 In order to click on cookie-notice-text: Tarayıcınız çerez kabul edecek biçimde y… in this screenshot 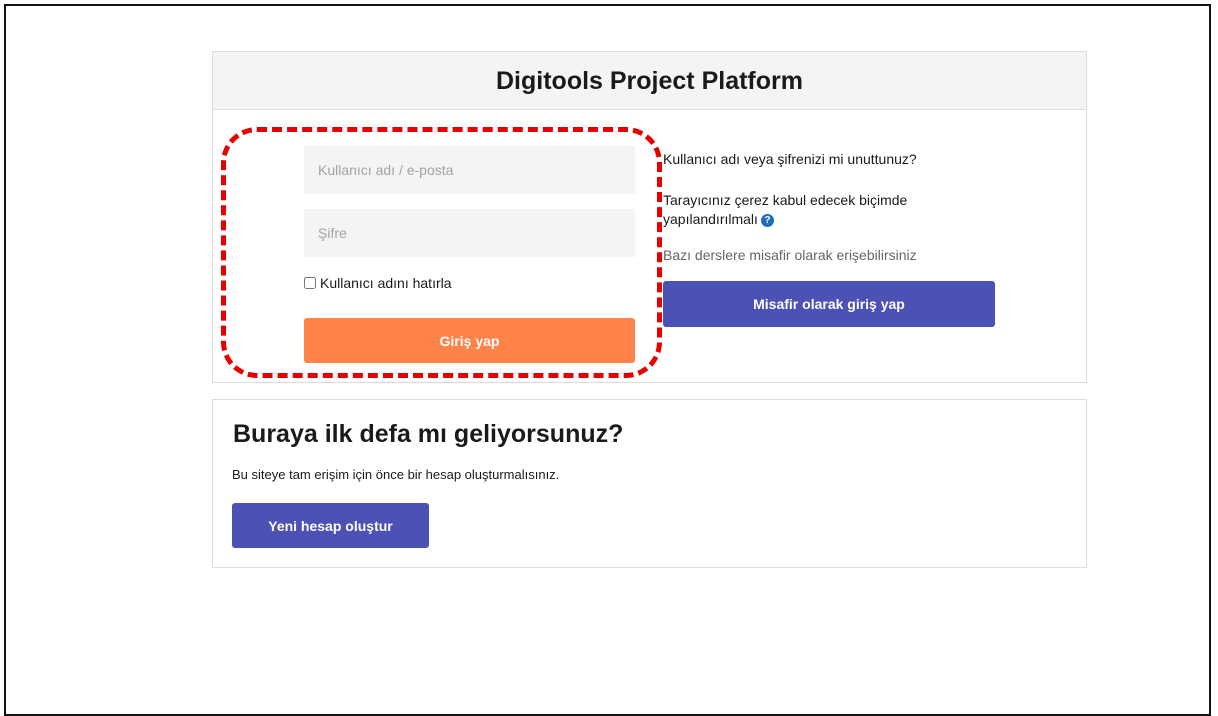, I will do `click(785, 209)`.